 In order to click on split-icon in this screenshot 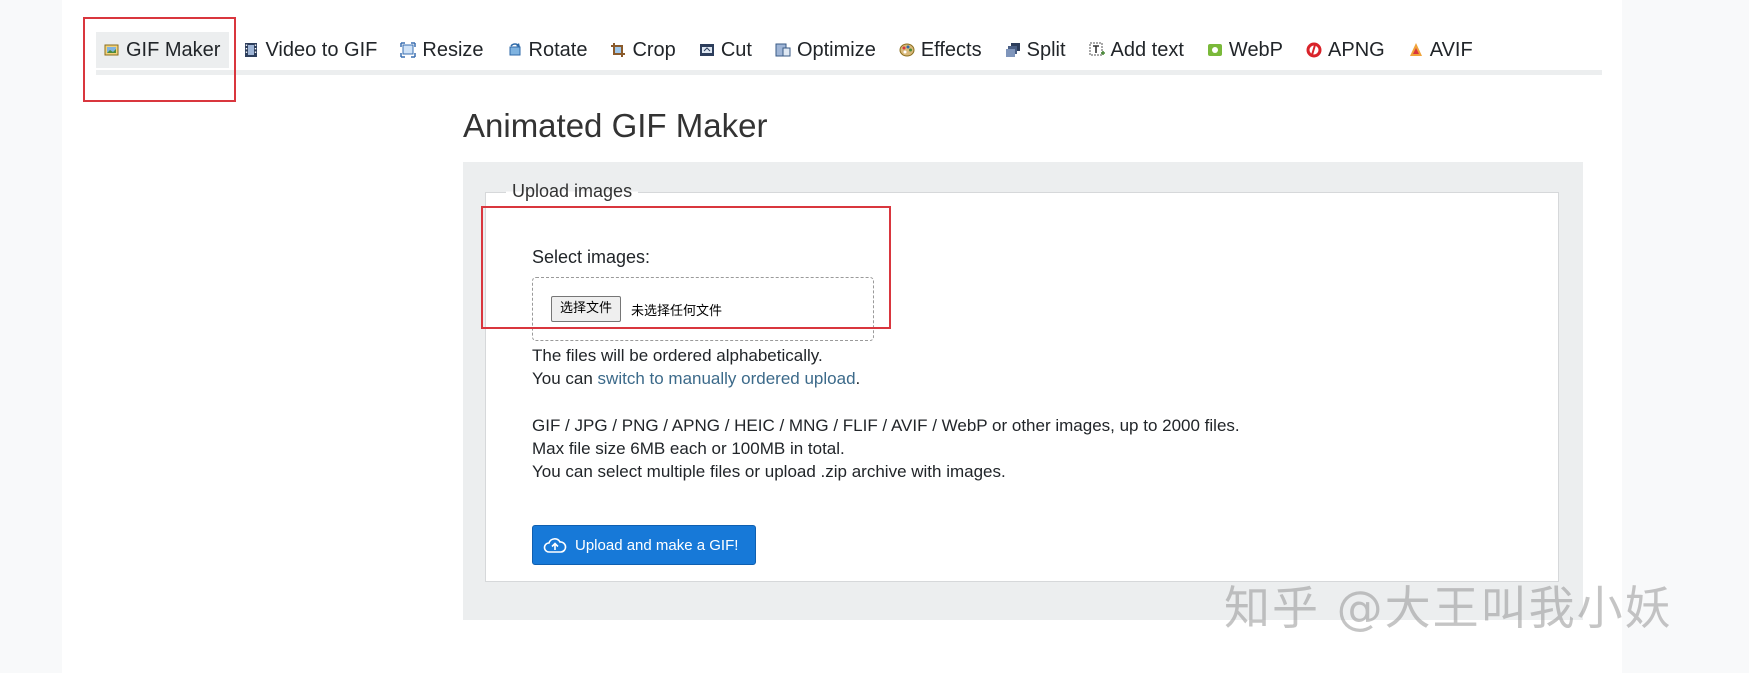, I will do `click(1013, 50)`.